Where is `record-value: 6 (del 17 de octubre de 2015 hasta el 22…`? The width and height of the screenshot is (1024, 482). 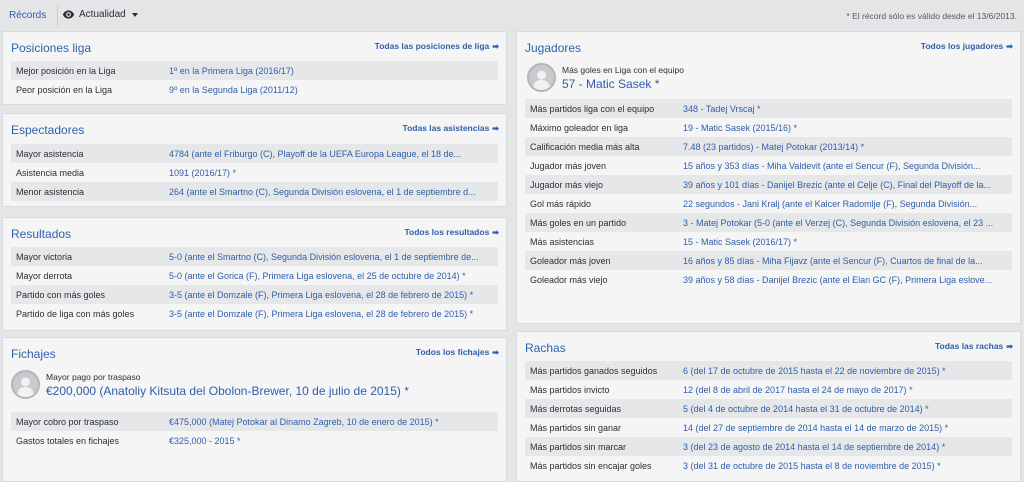 record-value: 6 (del 17 de octubre de 2015 hasta el 22… is located at coordinates (847, 371).